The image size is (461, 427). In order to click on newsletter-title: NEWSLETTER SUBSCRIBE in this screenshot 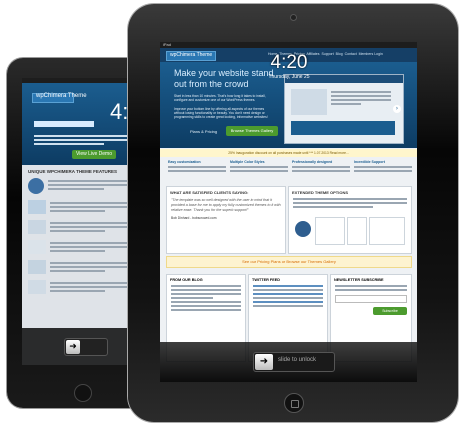, I will do `click(359, 280)`.